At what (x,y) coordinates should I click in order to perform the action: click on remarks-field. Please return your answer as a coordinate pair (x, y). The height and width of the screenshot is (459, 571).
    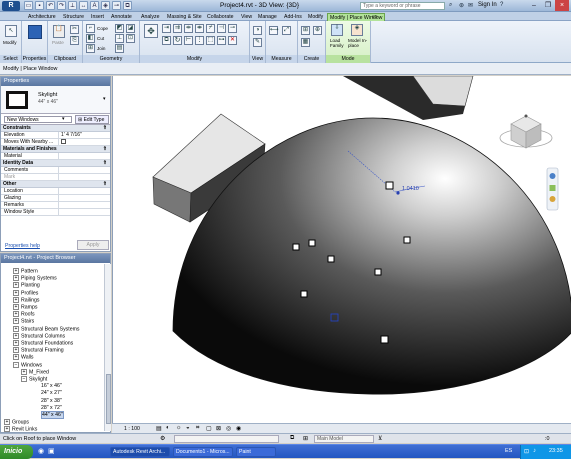
    Looking at the image, I should click on (84, 205).